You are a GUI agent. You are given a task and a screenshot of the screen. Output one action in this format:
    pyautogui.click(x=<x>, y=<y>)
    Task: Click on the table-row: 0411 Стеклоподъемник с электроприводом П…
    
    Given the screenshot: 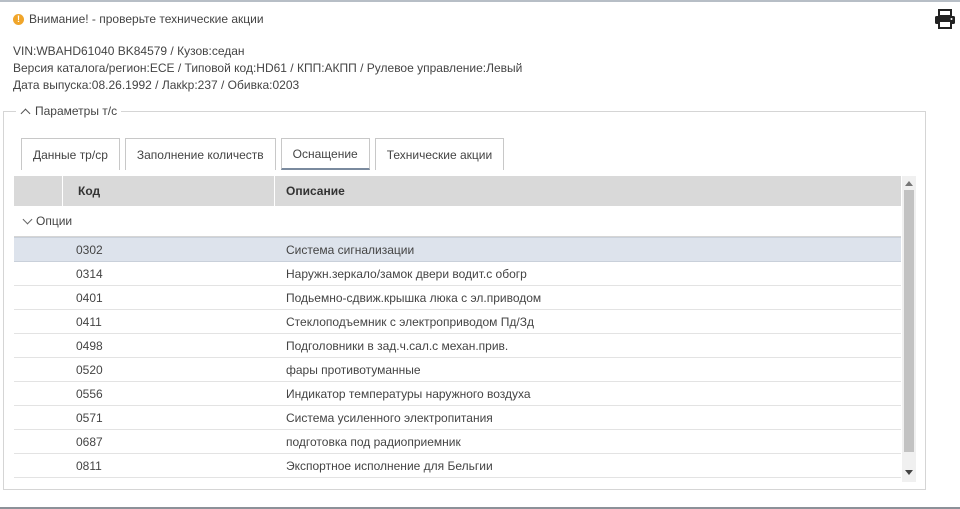 What is the action you would take?
    pyautogui.click(x=457, y=322)
    